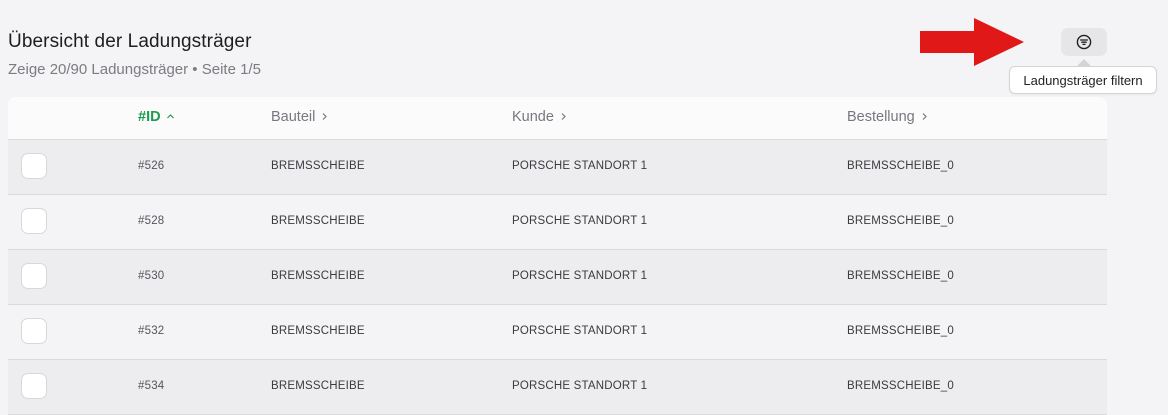 The height and width of the screenshot is (415, 1168). What do you see at coordinates (1083, 80) in the screenshot?
I see `filter-tooltip: Ladungsträger filtern` at bounding box center [1083, 80].